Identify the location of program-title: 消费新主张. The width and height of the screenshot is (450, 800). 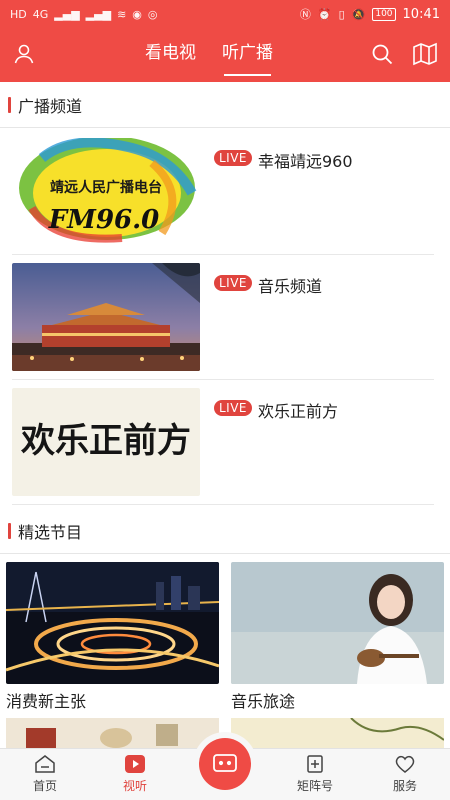
(46, 701).